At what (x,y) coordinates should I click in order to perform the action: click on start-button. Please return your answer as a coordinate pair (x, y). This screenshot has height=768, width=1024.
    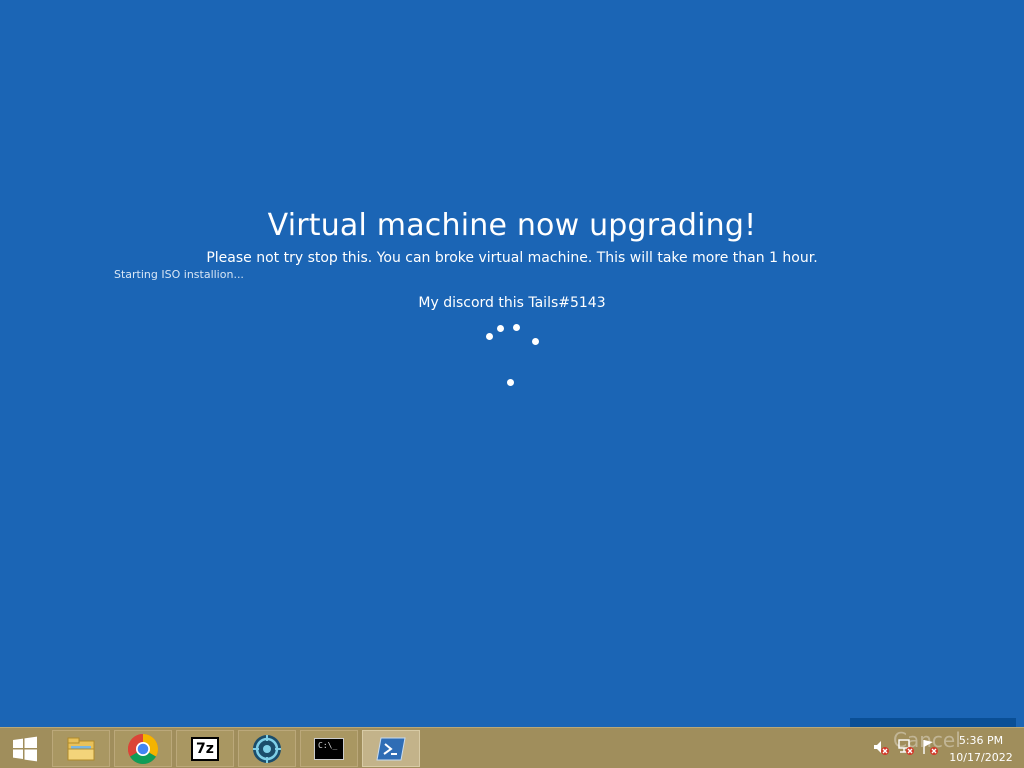
    Looking at the image, I should click on (25, 748).